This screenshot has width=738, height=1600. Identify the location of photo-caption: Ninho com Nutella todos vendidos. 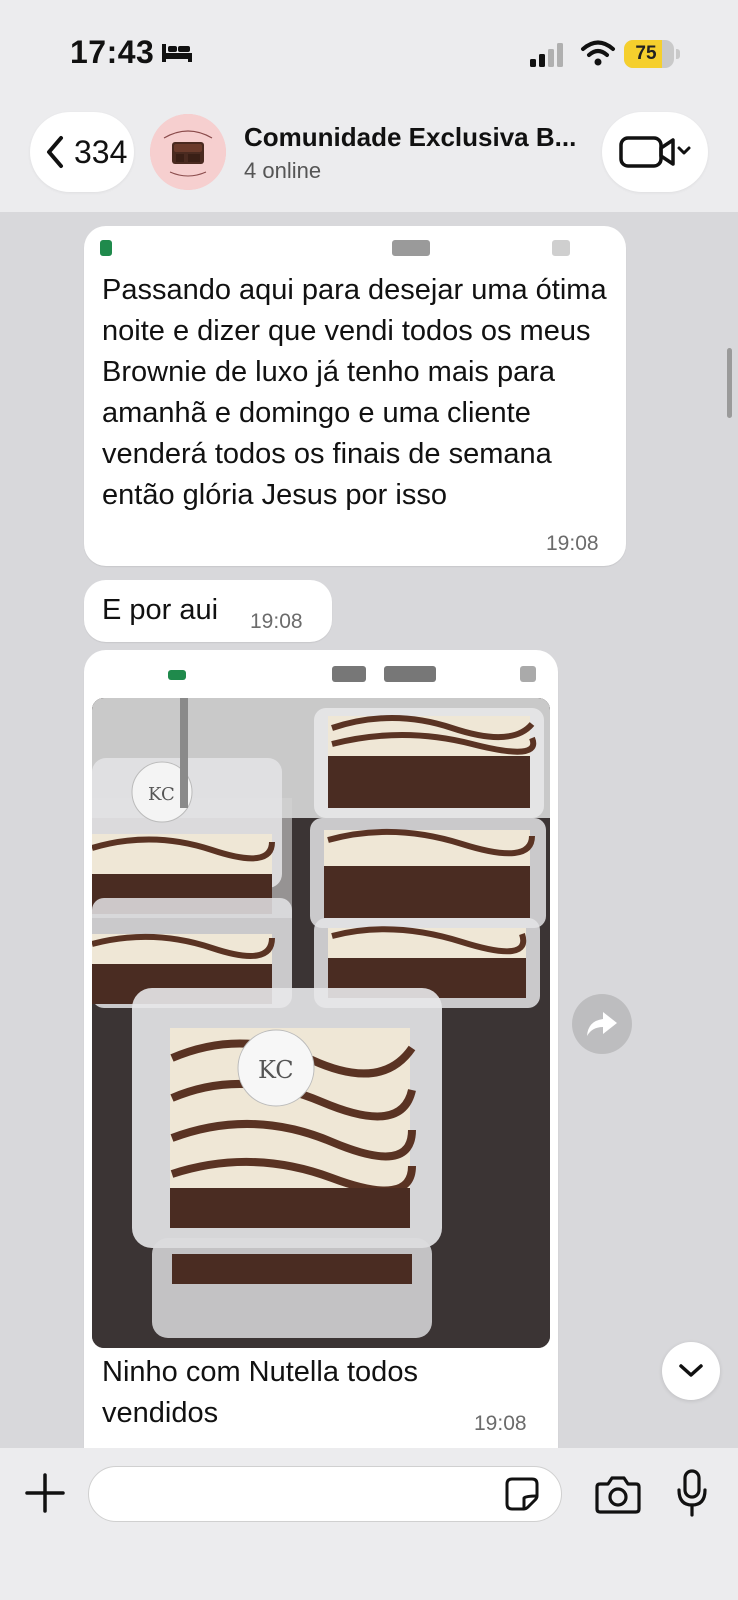
(260, 1392).